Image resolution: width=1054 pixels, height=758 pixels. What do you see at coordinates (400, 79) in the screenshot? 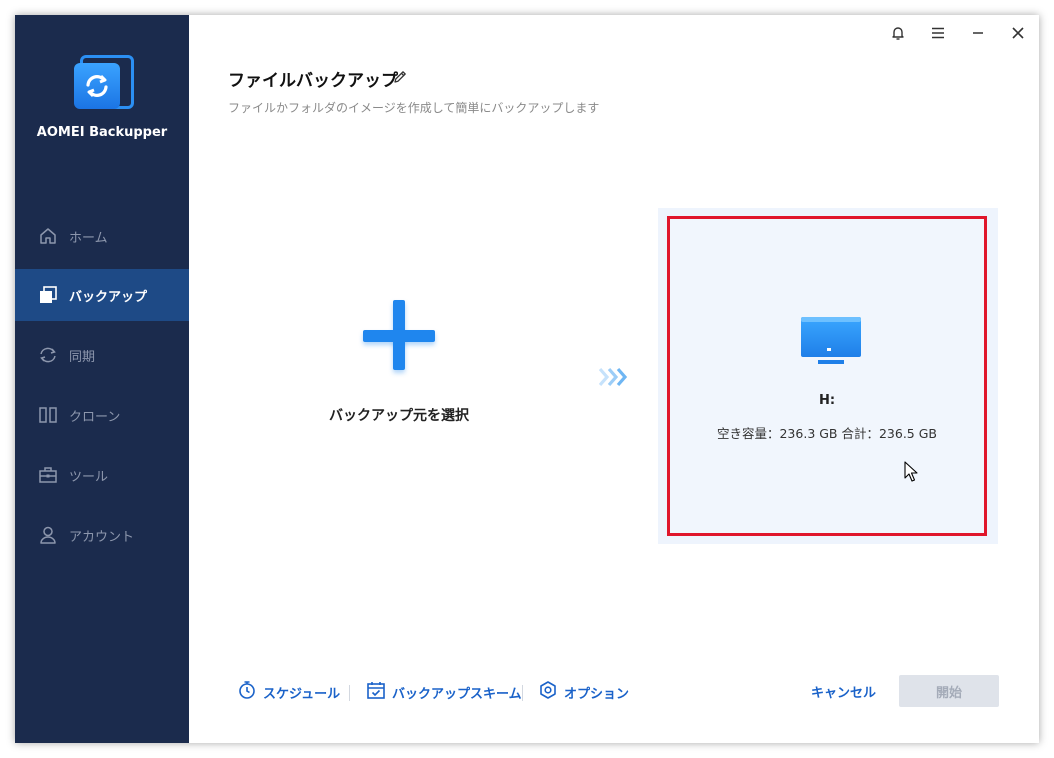
I see `edit-pencil-icon` at bounding box center [400, 79].